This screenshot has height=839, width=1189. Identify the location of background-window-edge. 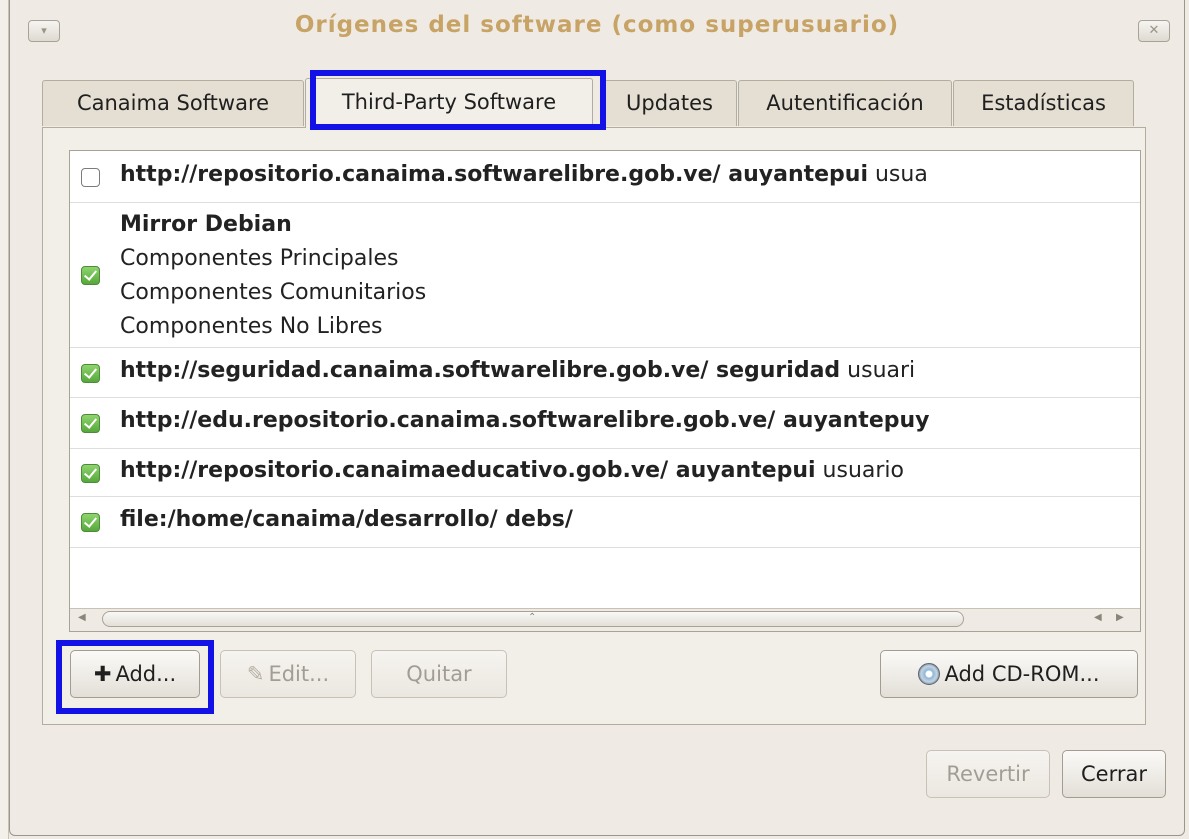
(4, 419).